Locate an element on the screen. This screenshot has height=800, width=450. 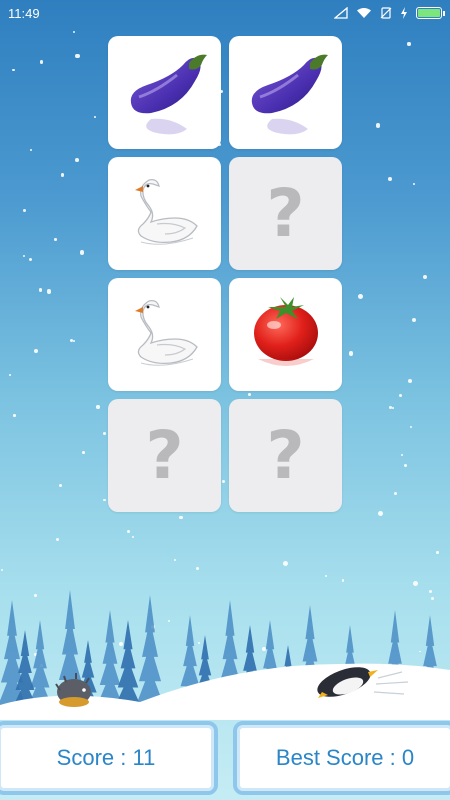
battery-level is located at coordinates (429, 13).